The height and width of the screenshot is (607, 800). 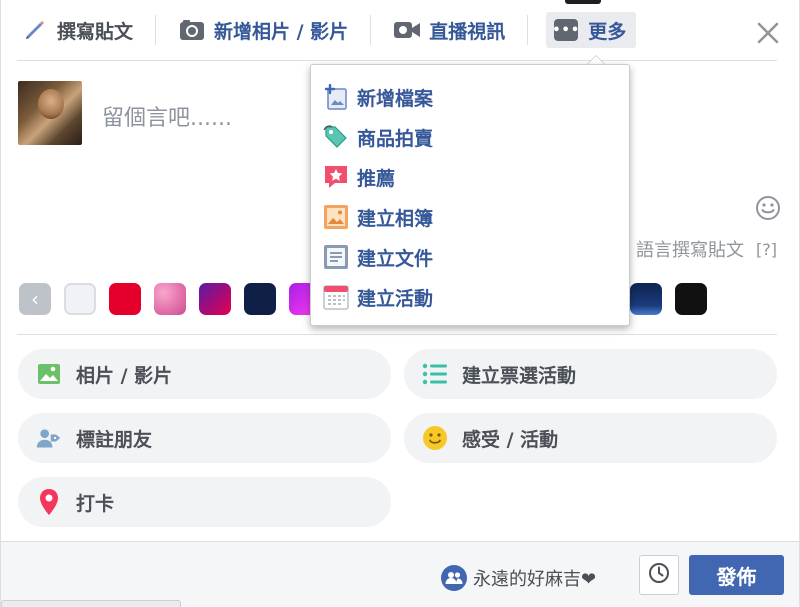 What do you see at coordinates (397, 334) in the screenshot?
I see `section-divider` at bounding box center [397, 334].